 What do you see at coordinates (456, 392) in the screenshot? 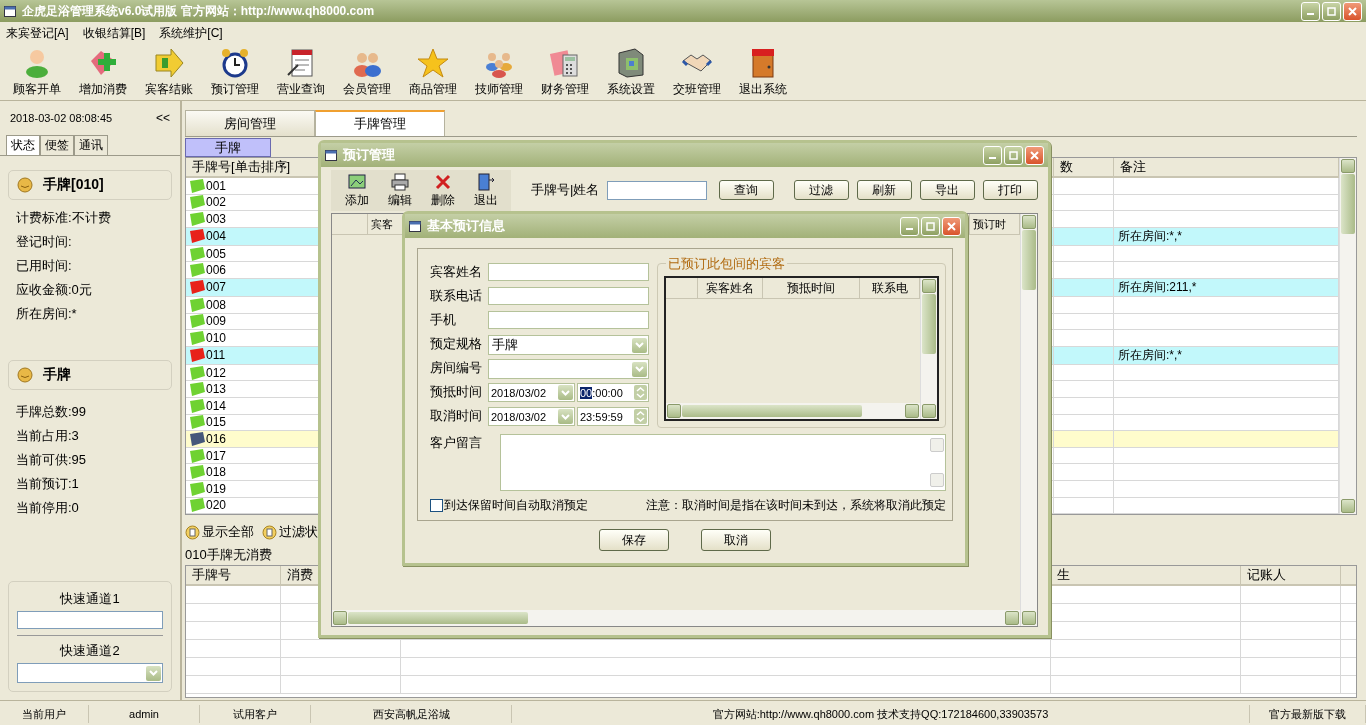
I see `field-label: 预抵时间` at bounding box center [456, 392].